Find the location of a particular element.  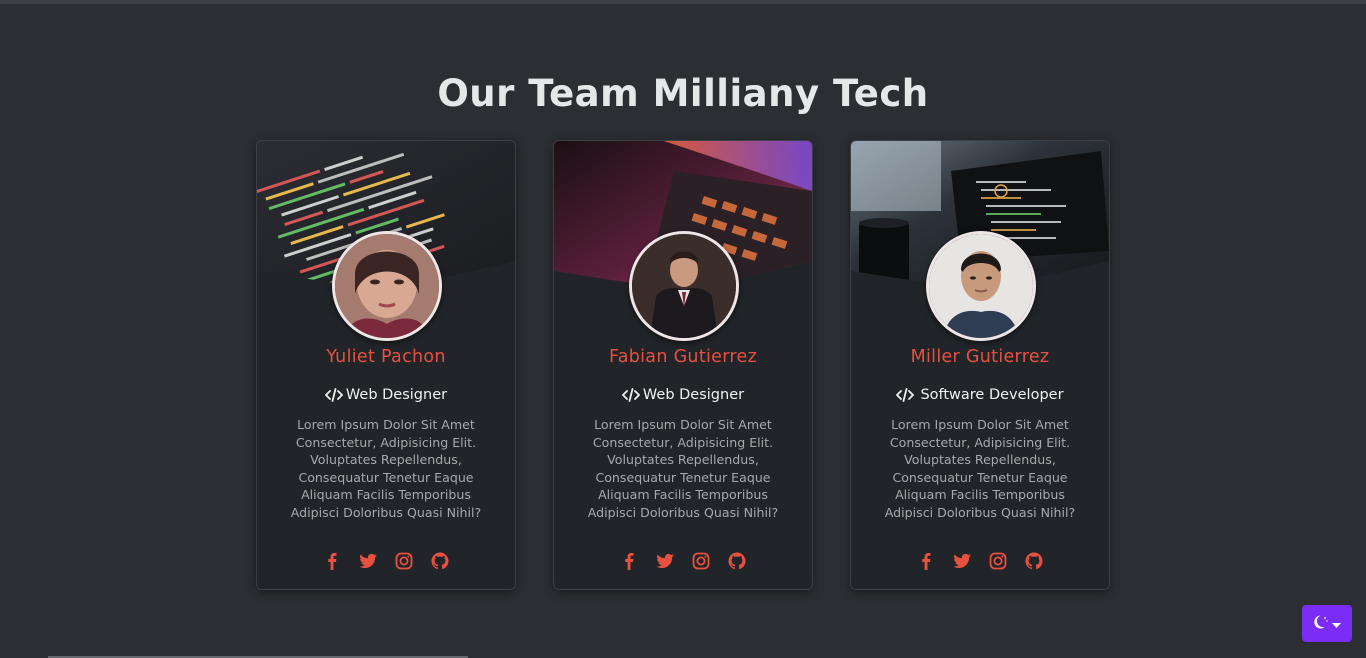

member-name: Miller Gutierrez is located at coordinates (980, 357).